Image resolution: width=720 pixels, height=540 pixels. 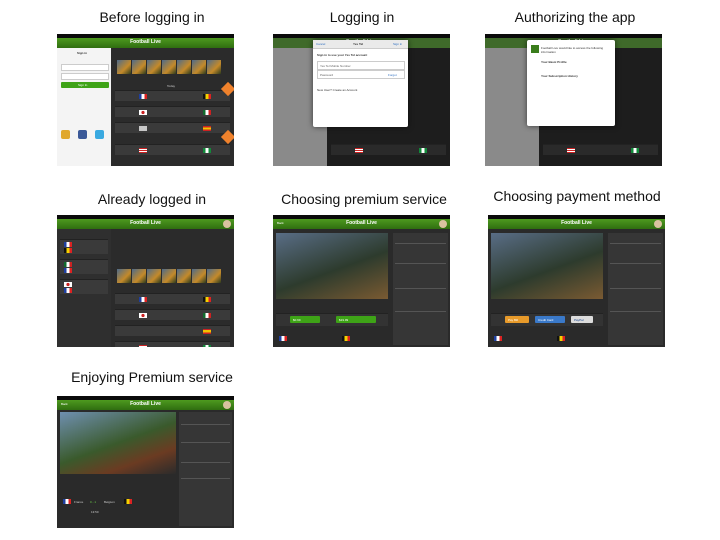 What do you see at coordinates (320, 44) in the screenshot?
I see `cancel-button: Cancel` at bounding box center [320, 44].